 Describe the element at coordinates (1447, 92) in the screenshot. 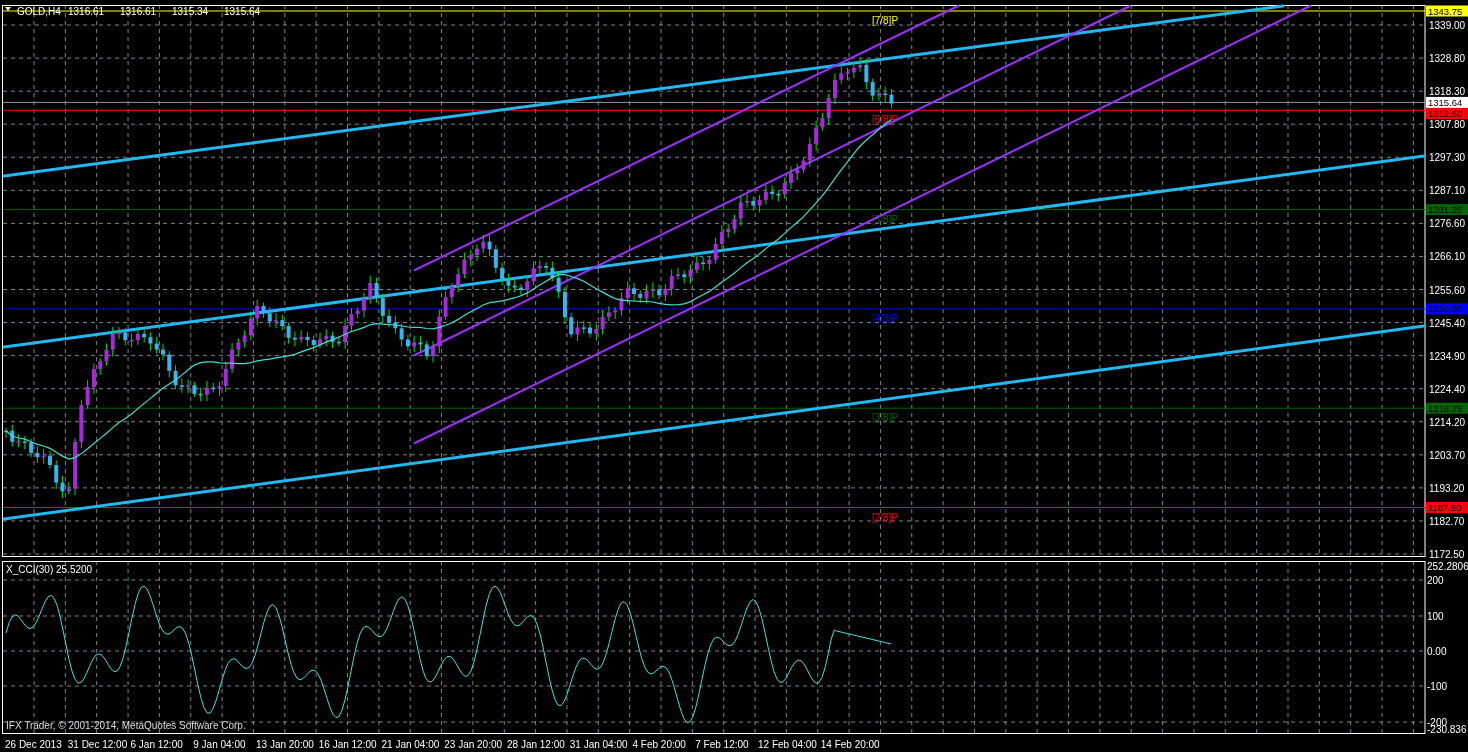

I see `price-axis-label: 1318.30` at that location.